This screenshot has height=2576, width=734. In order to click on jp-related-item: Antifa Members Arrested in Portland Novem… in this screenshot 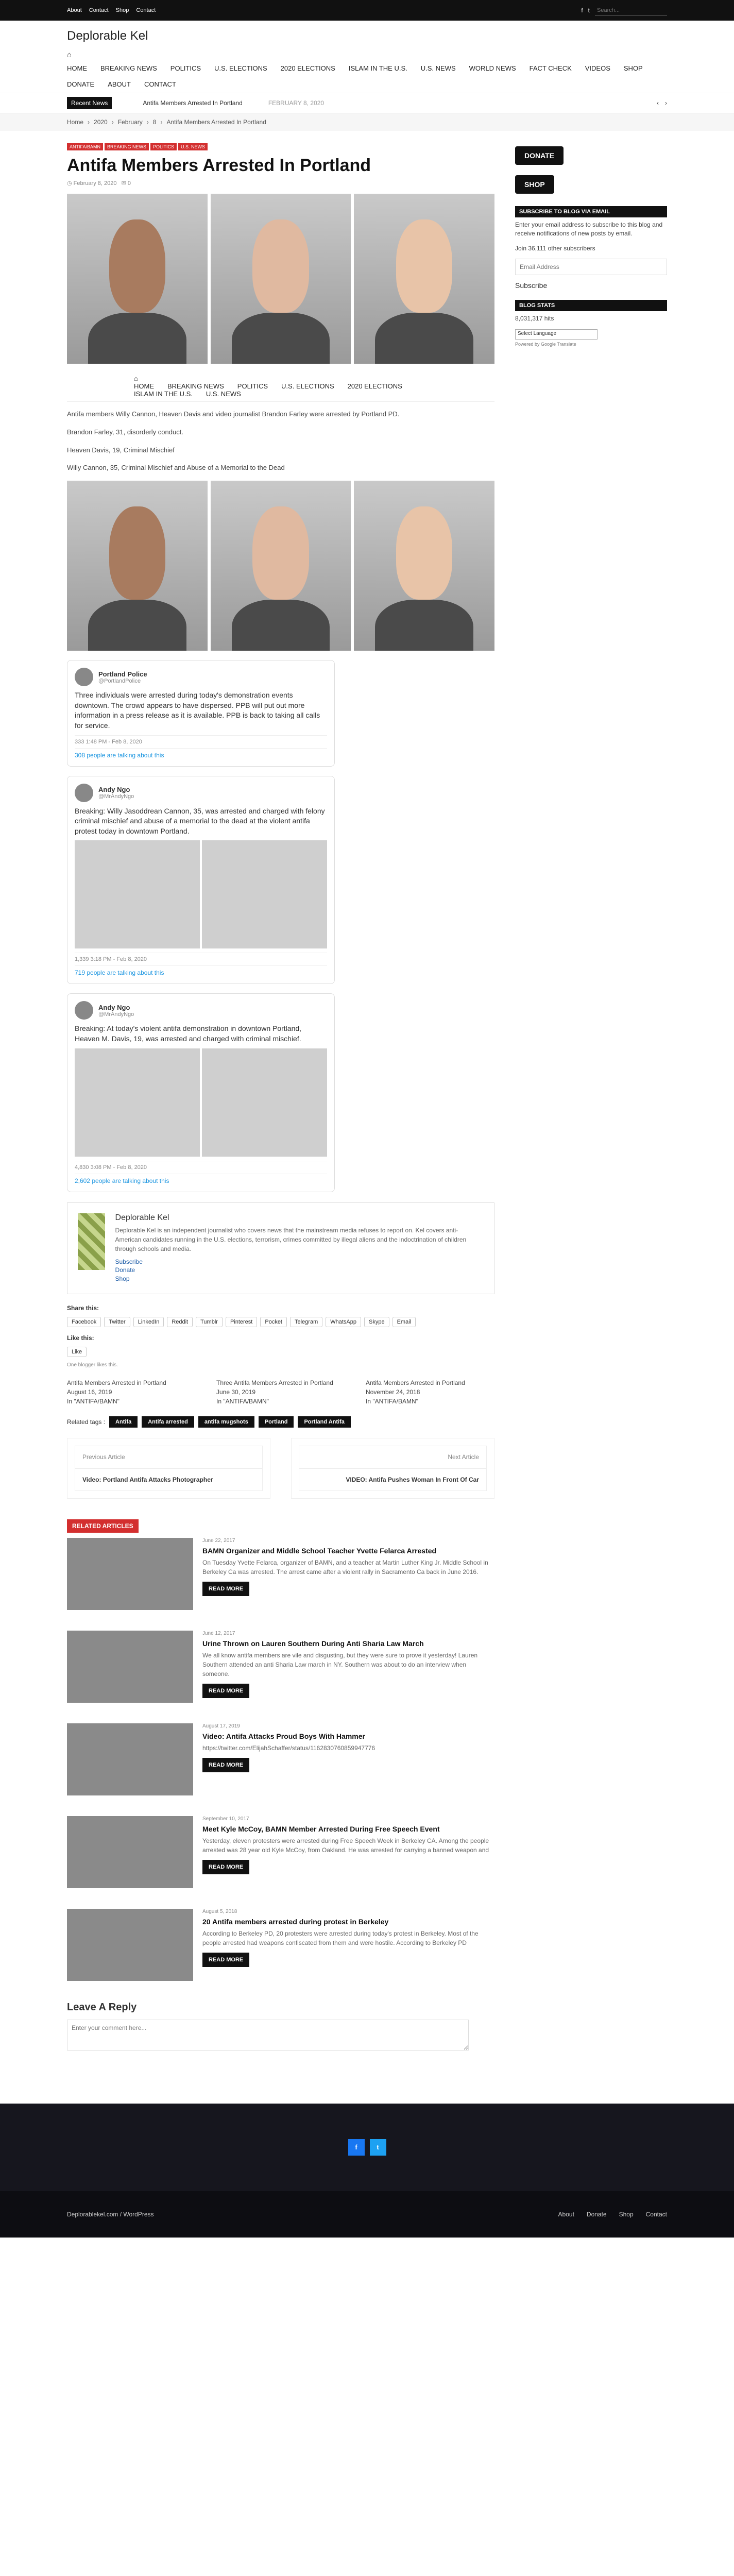, I will do `click(430, 1392)`.